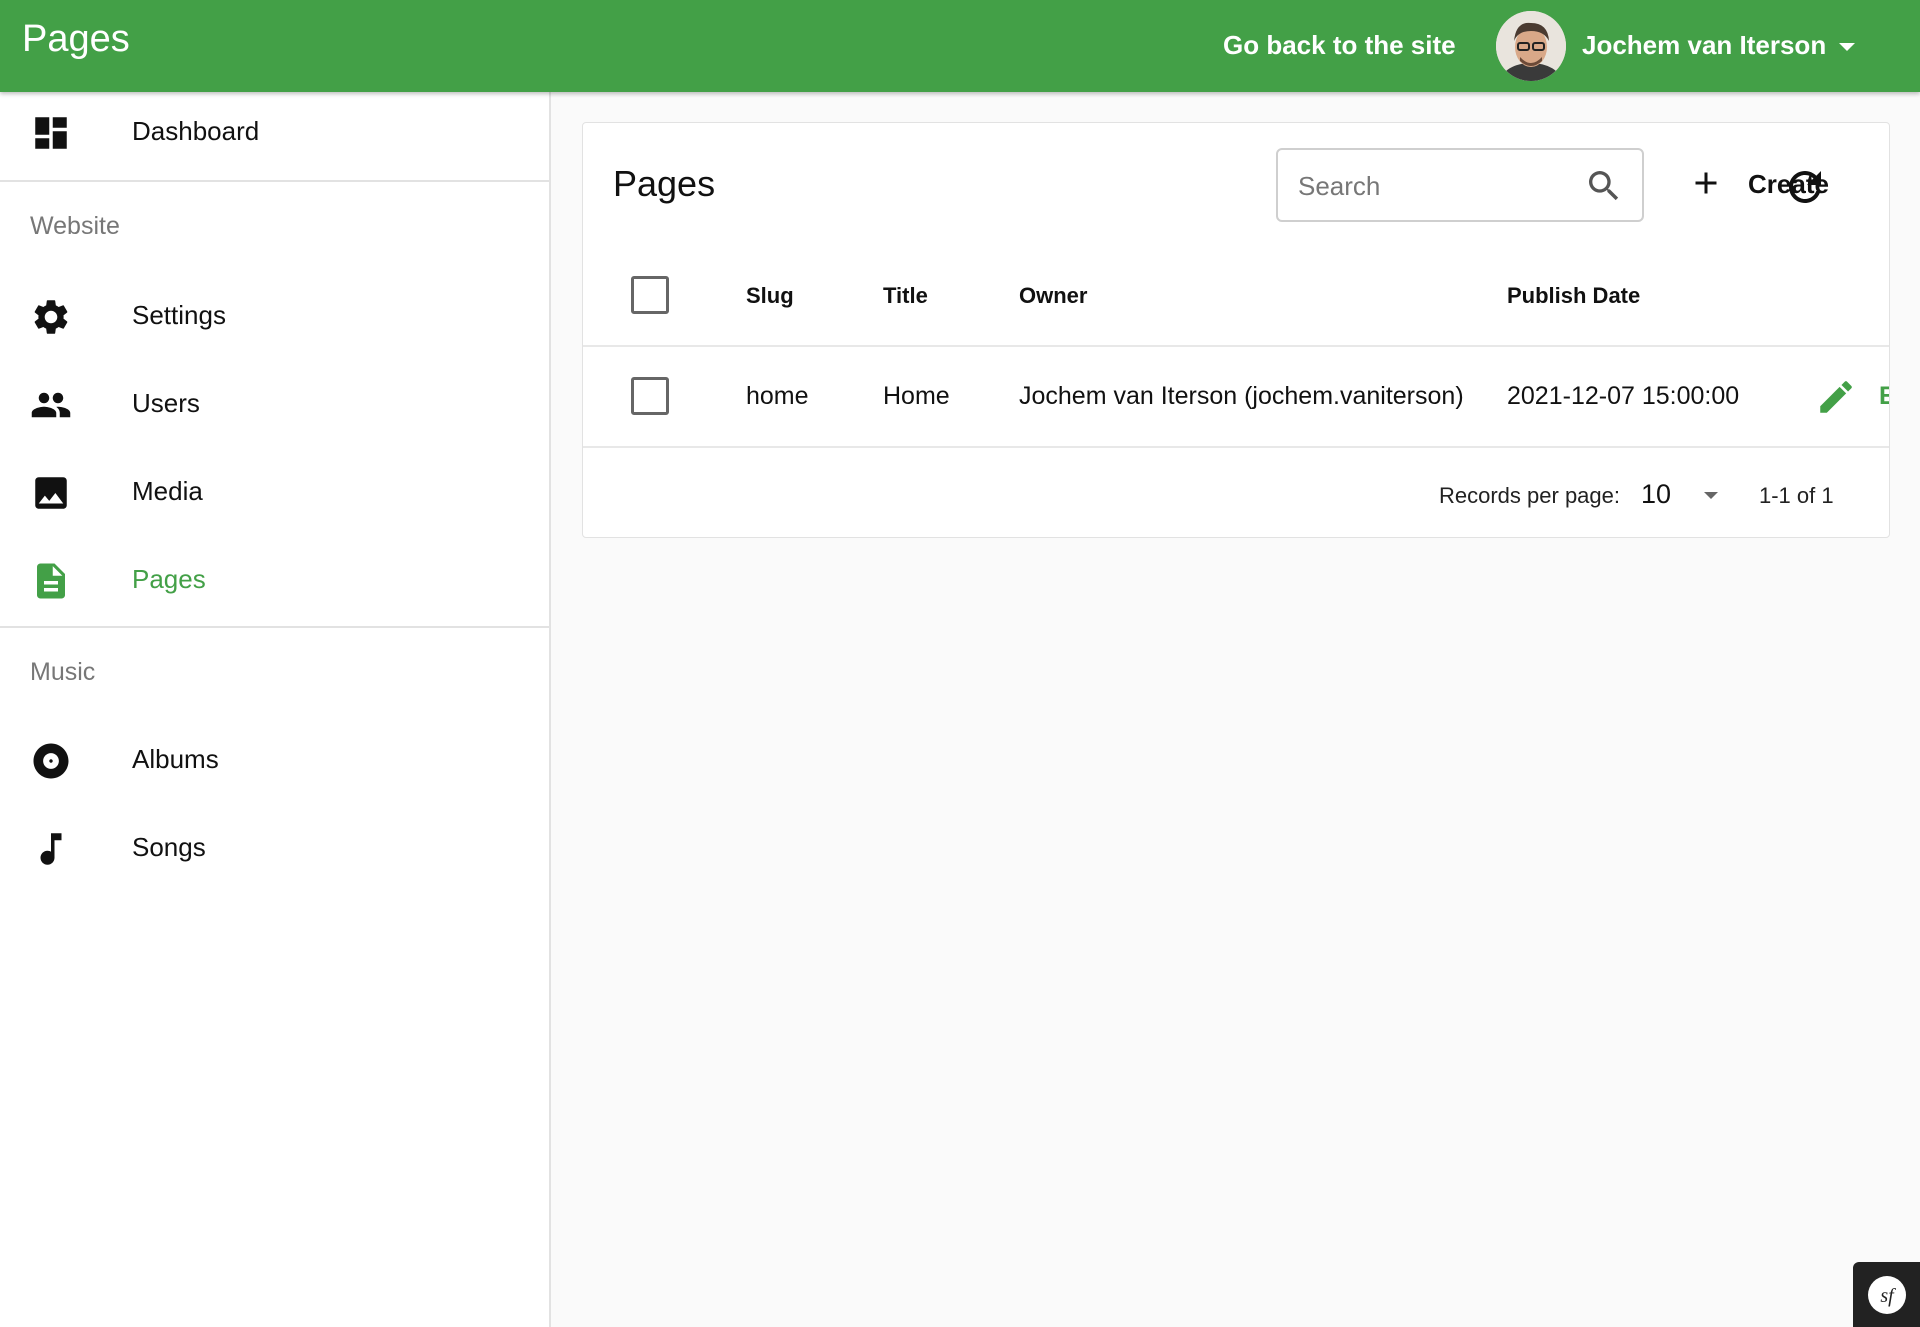 Image resolution: width=1920 pixels, height=1327 pixels. What do you see at coordinates (1529, 495) in the screenshot?
I see `records-per-page-label: Records per page:` at bounding box center [1529, 495].